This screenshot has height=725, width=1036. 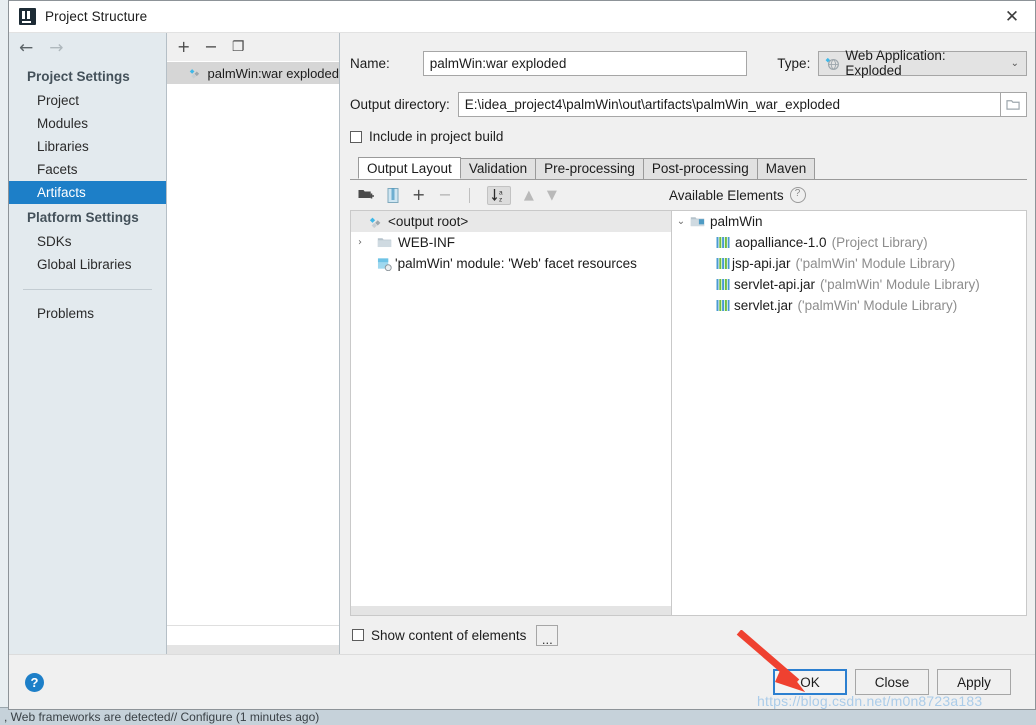 What do you see at coordinates (78, 76) in the screenshot?
I see `sidebar-group-project-settings: Project Settings` at bounding box center [78, 76].